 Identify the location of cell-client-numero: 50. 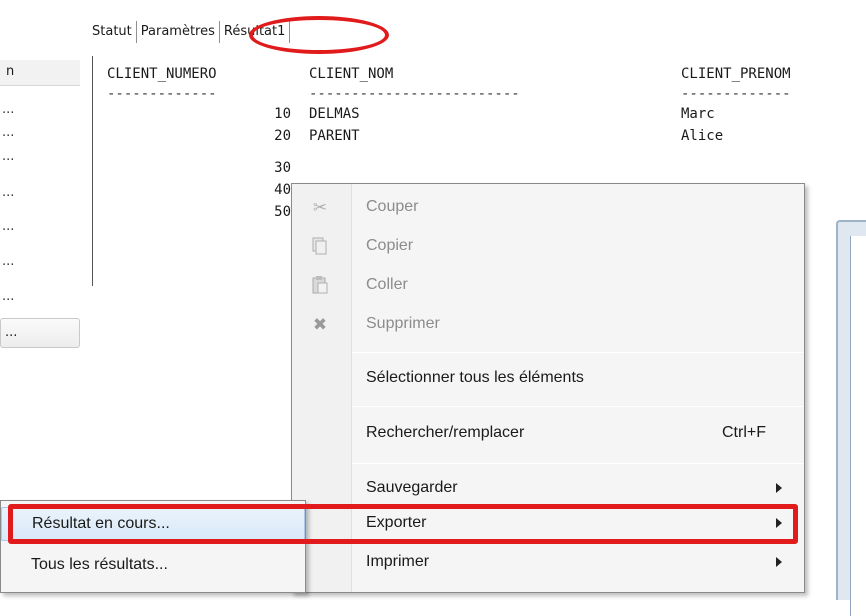
(282, 212).